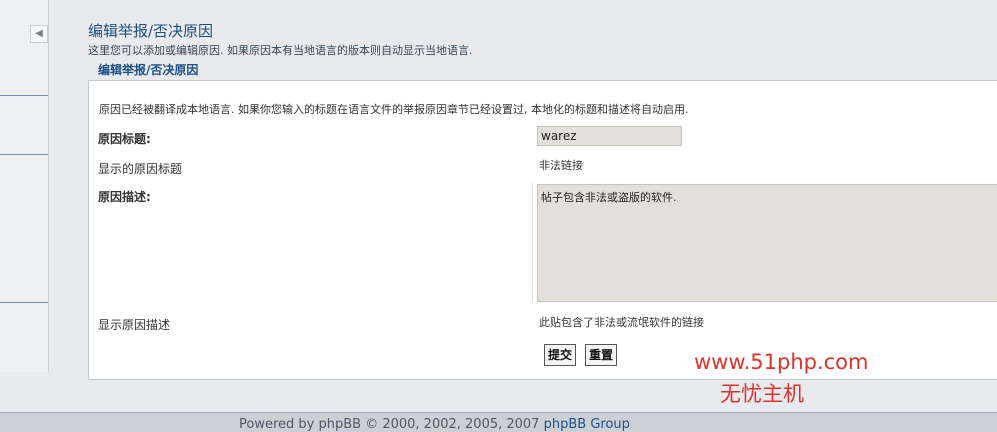 The width and height of the screenshot is (997, 432). I want to click on reason-title-label: 原因标题:, so click(124, 139).